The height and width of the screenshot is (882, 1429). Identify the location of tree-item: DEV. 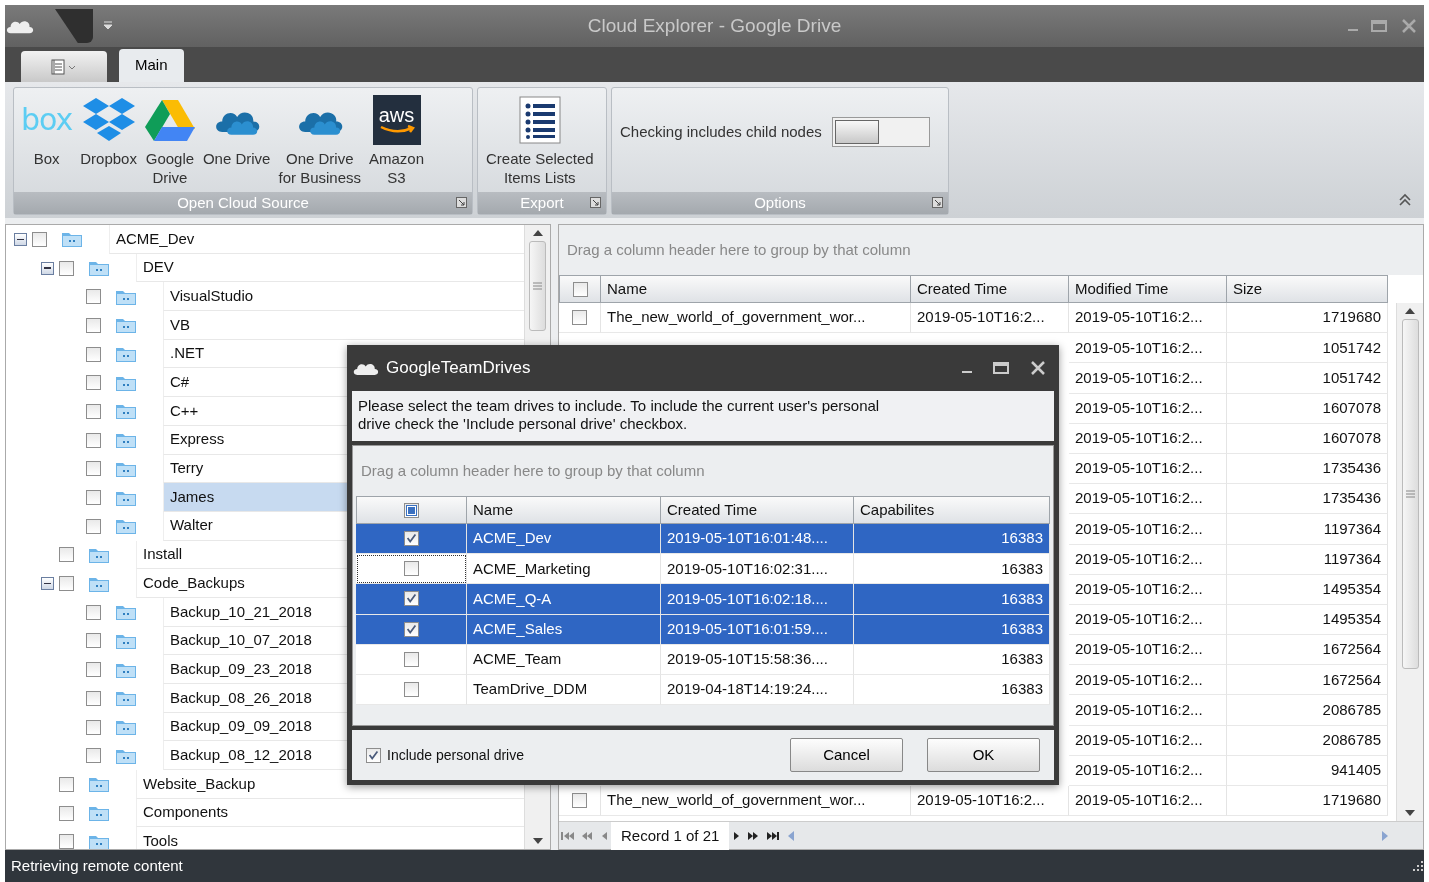
(330, 268).